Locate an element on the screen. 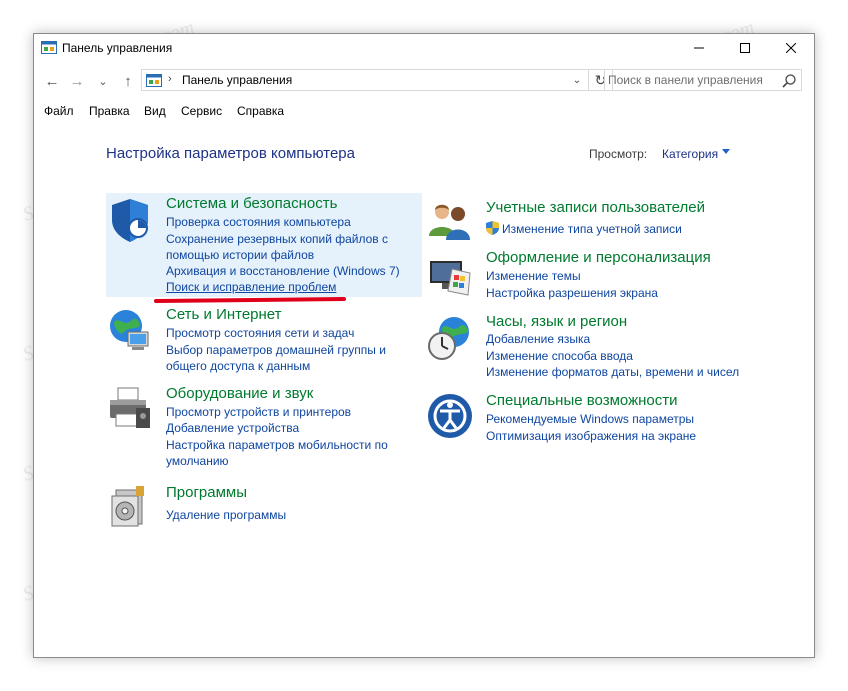  menu-view: Вид is located at coordinates (155, 111).